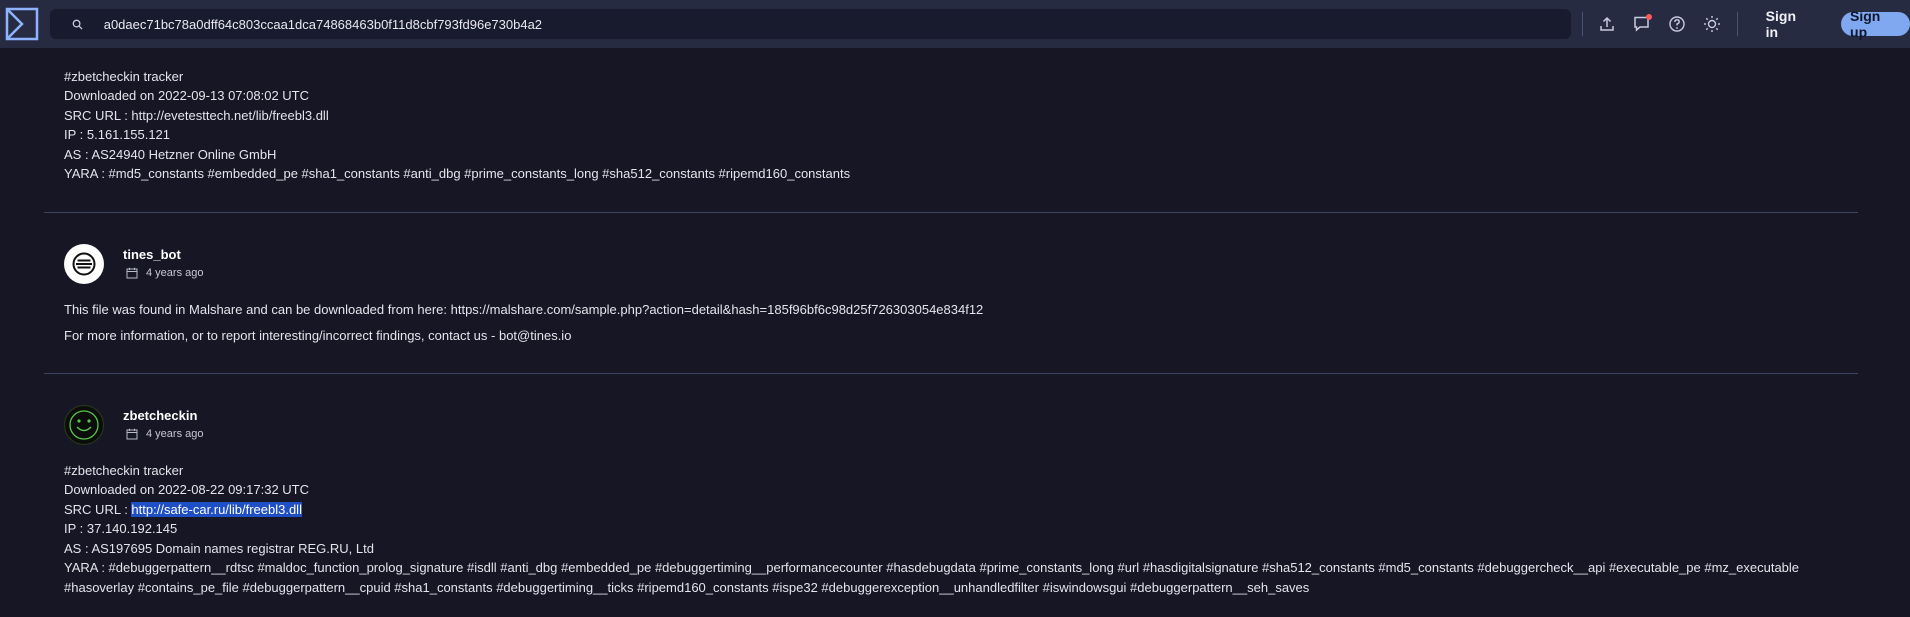  I want to click on comment-line: IP : 37.140.192.145, so click(121, 528).